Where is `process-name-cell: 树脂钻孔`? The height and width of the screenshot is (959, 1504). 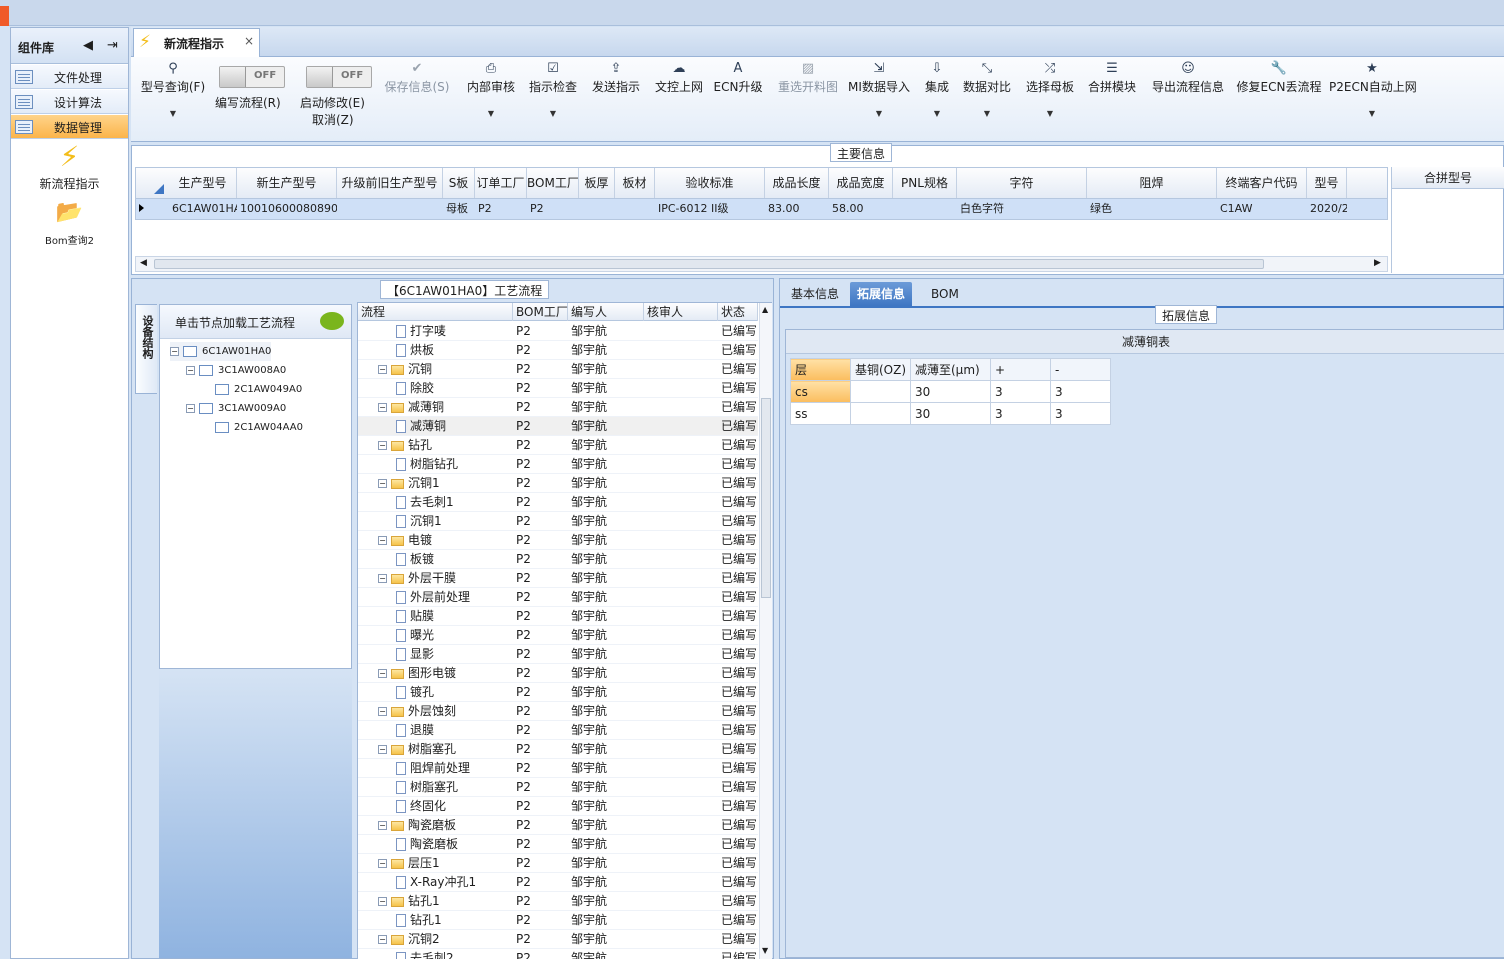
process-name-cell: 树脂钻孔 is located at coordinates (454, 464).